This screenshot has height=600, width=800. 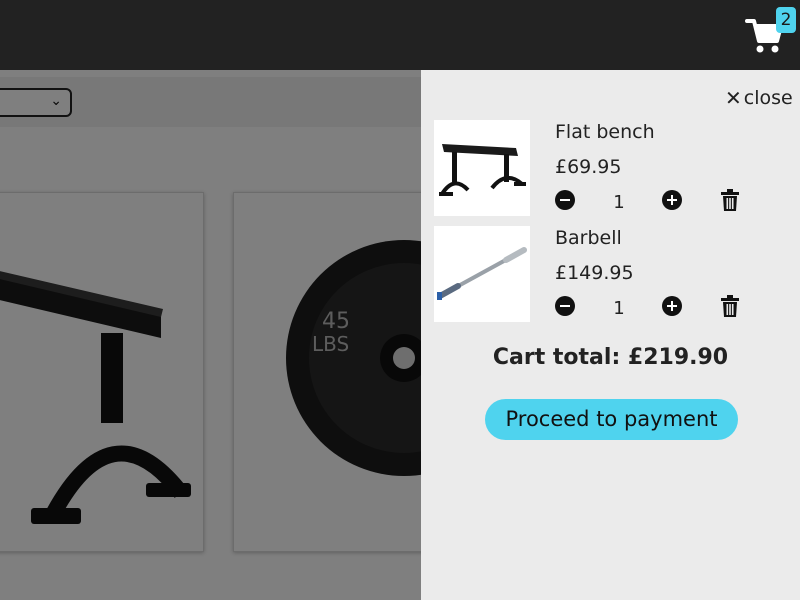 I want to click on cart-count-badge: 2, so click(x=786, y=20).